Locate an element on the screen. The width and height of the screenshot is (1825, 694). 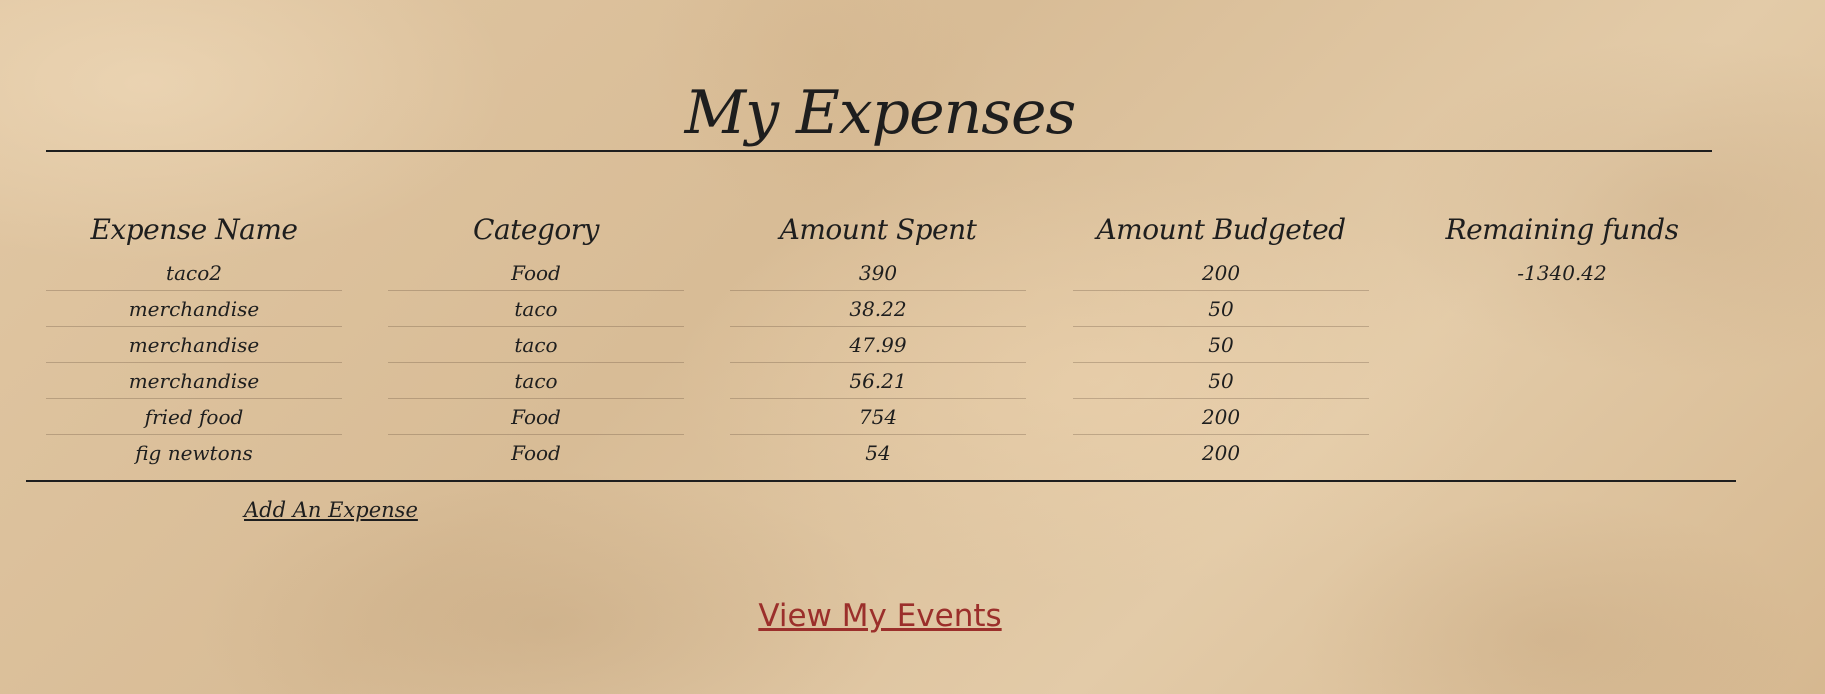
column-header-amount-budgeted: Amount Budgeted is located at coordinates (1221, 229).